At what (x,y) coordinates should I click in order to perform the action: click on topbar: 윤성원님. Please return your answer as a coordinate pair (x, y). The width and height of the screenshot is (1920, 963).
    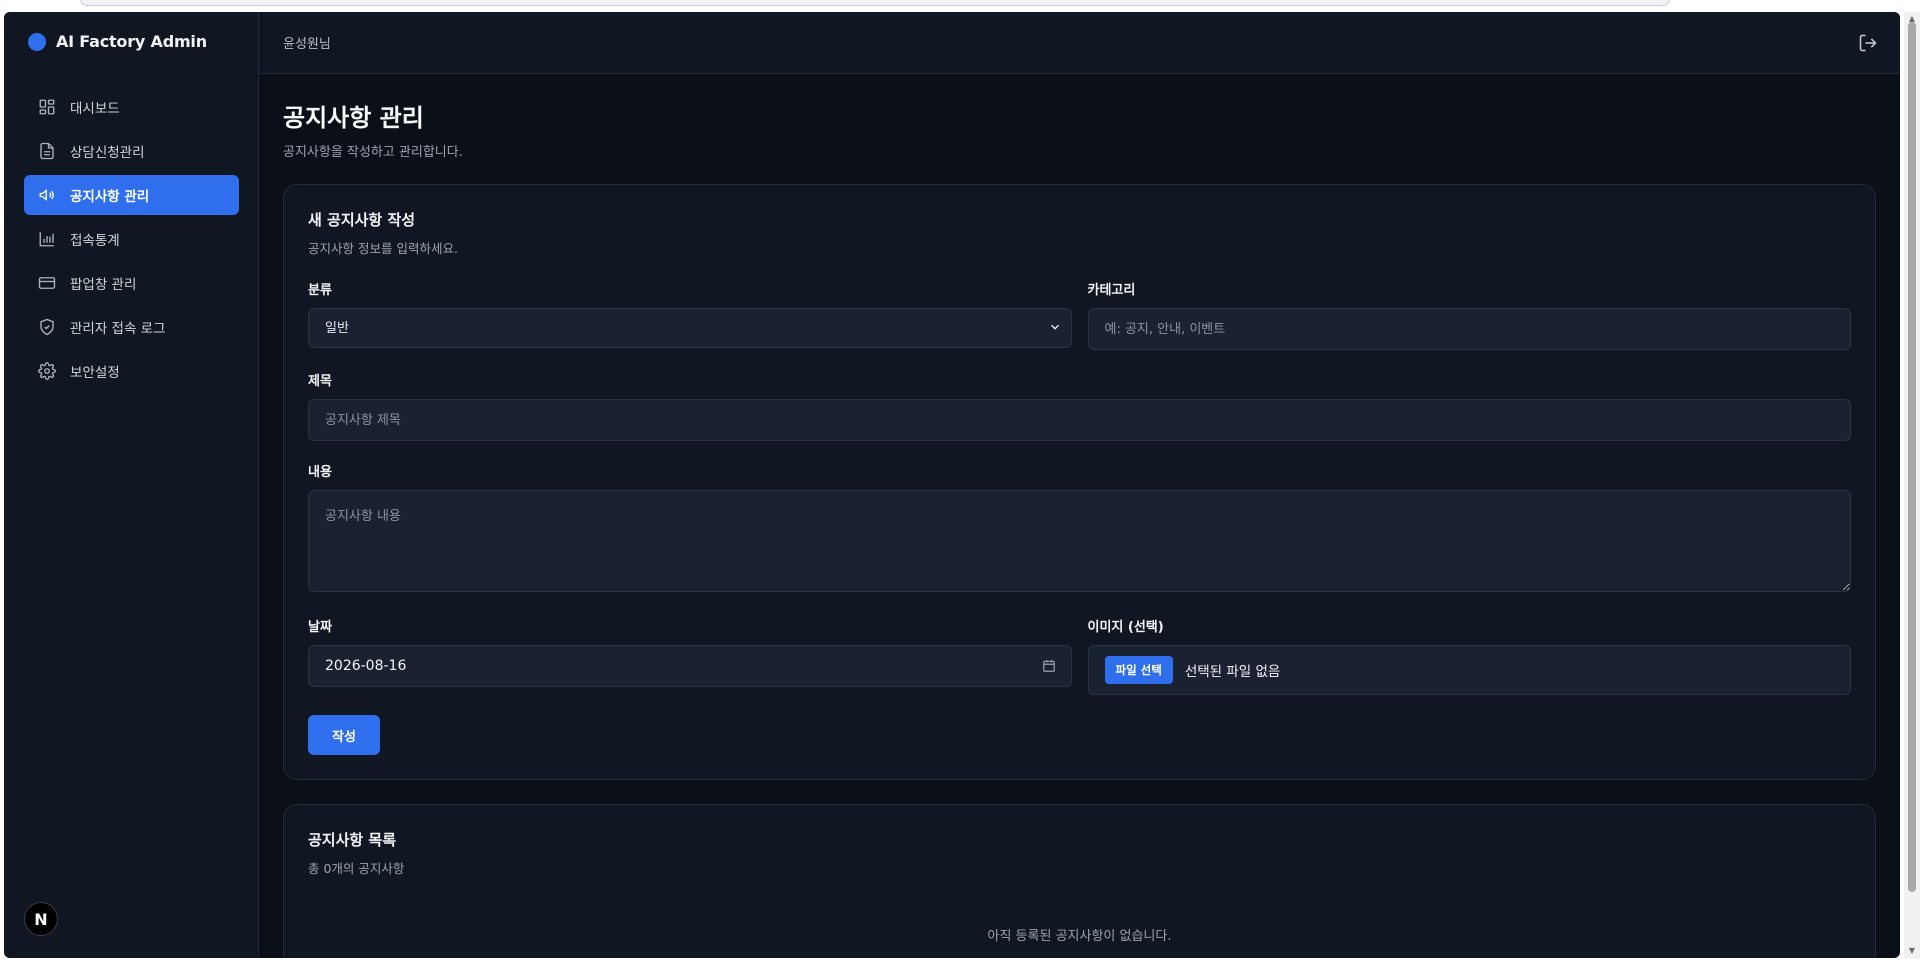
    Looking at the image, I should click on (1079, 43).